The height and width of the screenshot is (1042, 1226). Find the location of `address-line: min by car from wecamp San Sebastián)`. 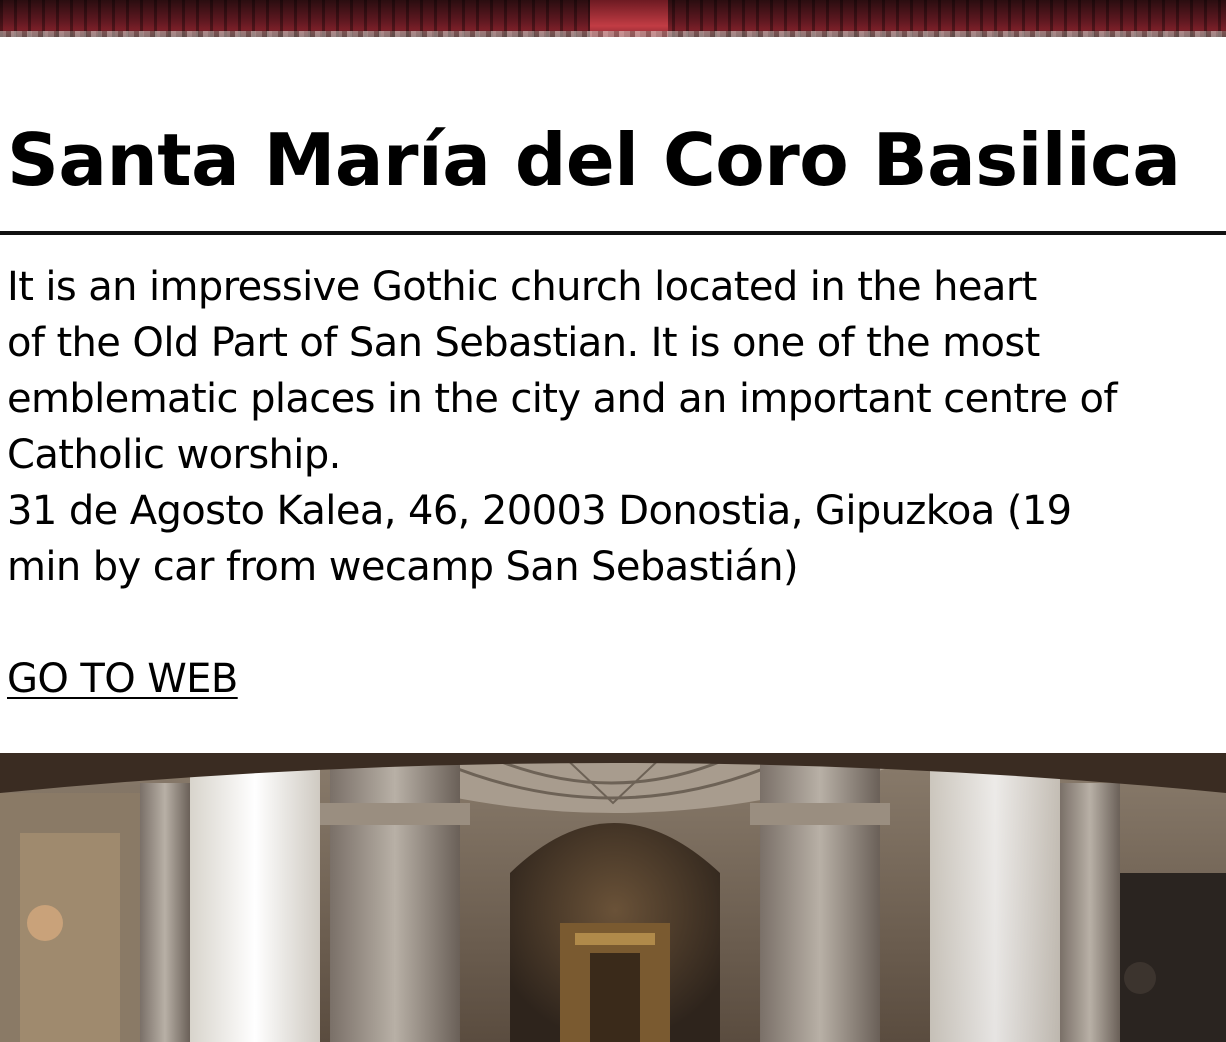

address-line: min by car from wecamp San Sebastián) is located at coordinates (403, 567).